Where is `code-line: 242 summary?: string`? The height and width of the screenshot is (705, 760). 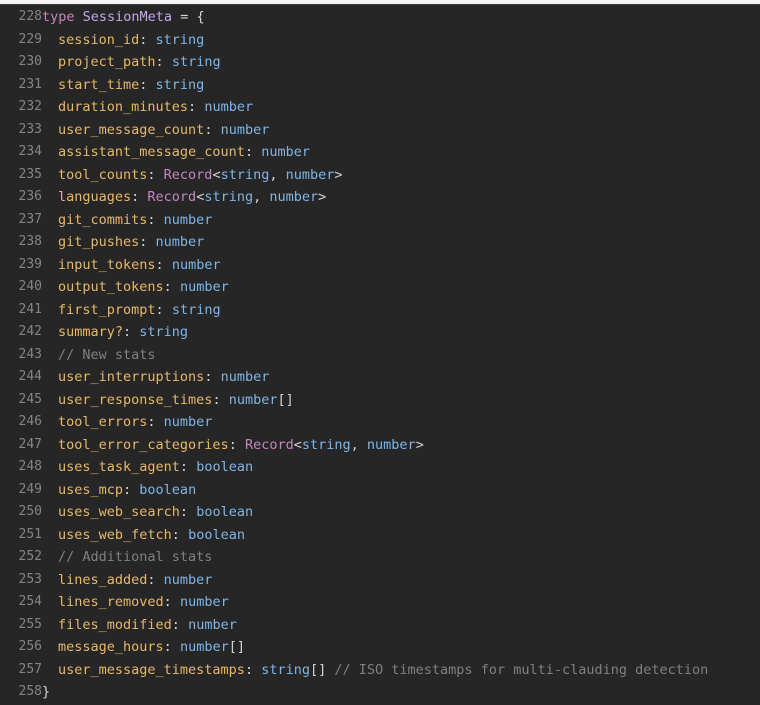 code-line: 242 summary?: string is located at coordinates (380, 332).